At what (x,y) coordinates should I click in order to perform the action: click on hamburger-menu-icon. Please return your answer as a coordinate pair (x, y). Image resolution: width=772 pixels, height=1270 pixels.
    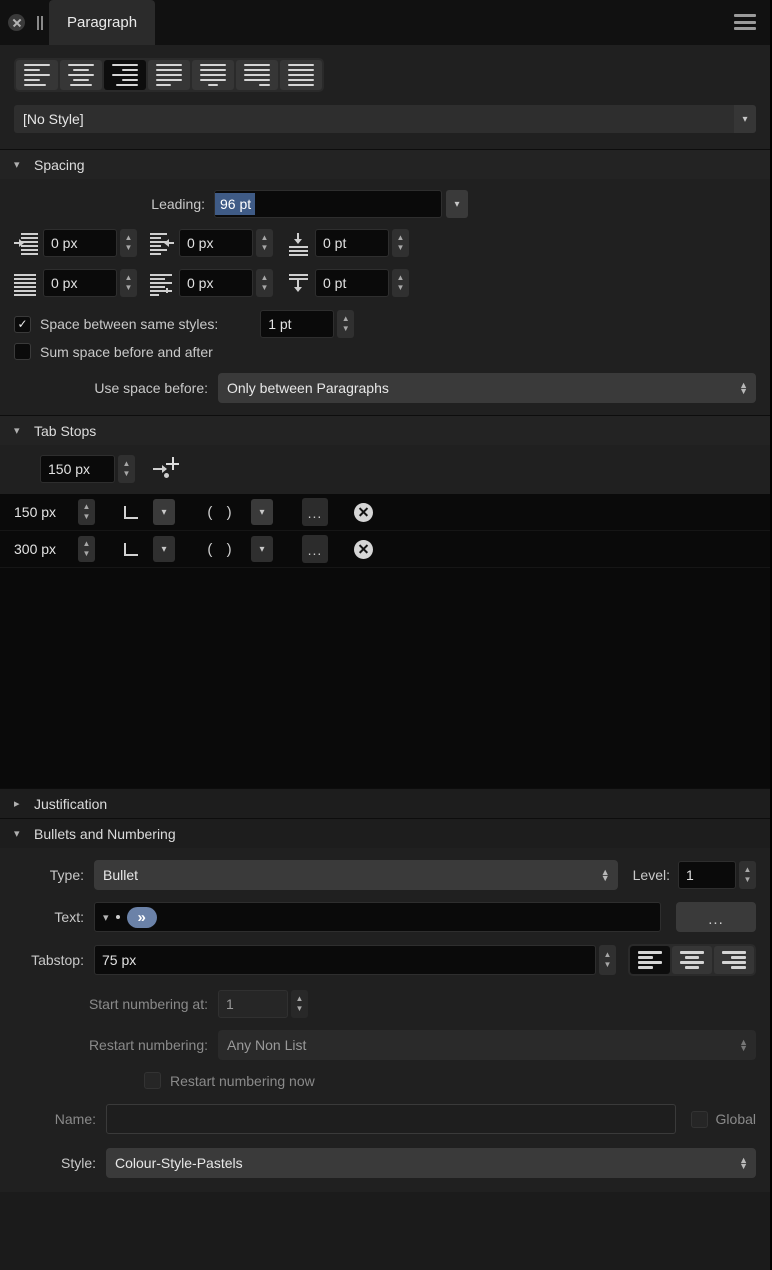
    Looking at the image, I should click on (745, 22).